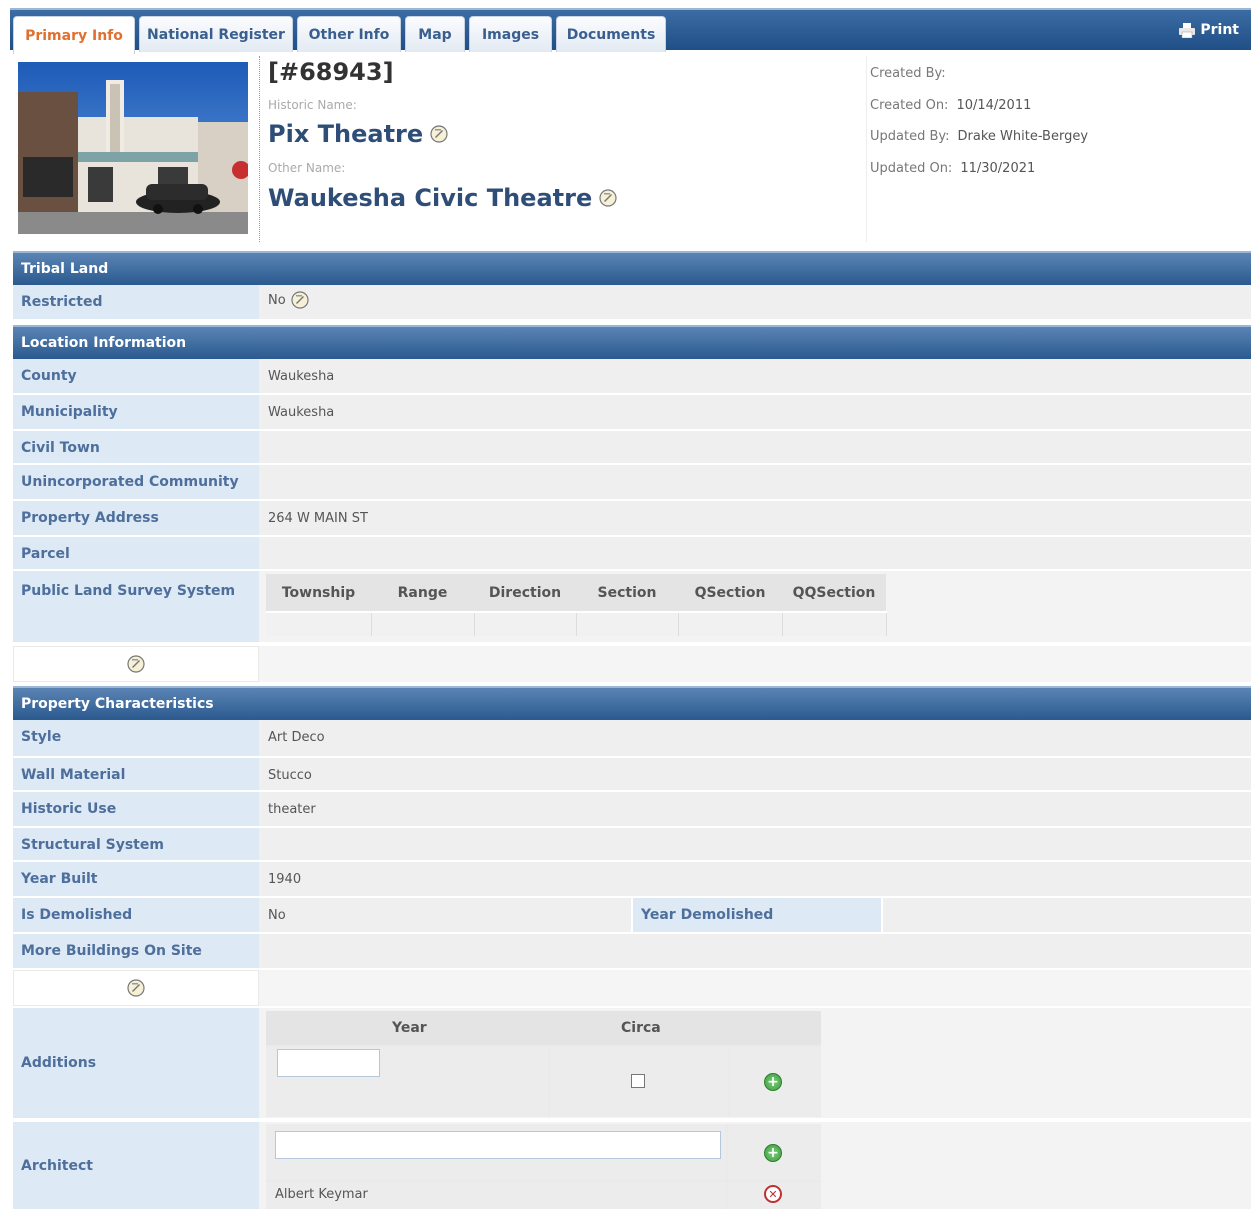  What do you see at coordinates (911, 168) in the screenshot?
I see `updated-on-label: Updated On:` at bounding box center [911, 168].